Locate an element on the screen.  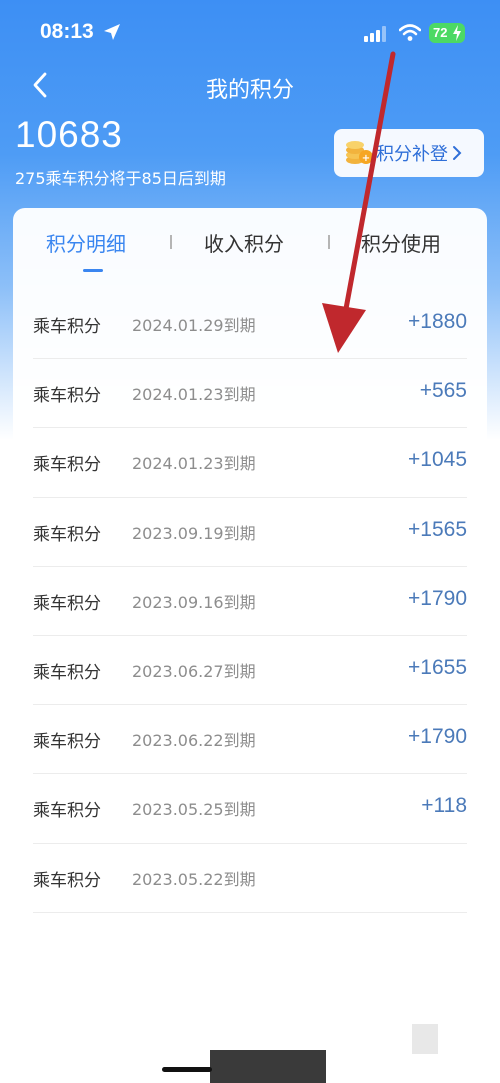
battery-level: 72 is located at coordinates (440, 32).